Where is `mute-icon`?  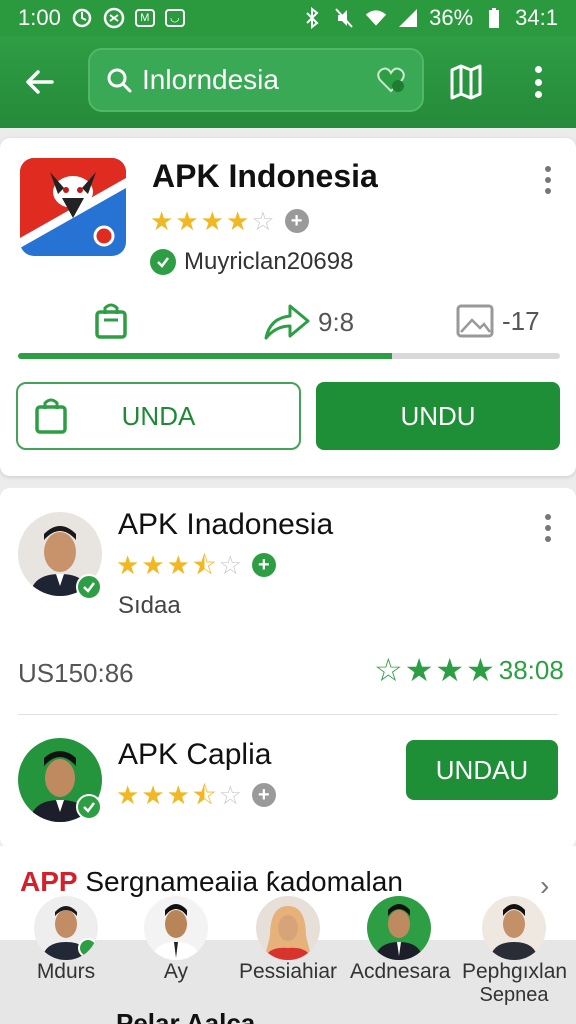 mute-icon is located at coordinates (344, 18).